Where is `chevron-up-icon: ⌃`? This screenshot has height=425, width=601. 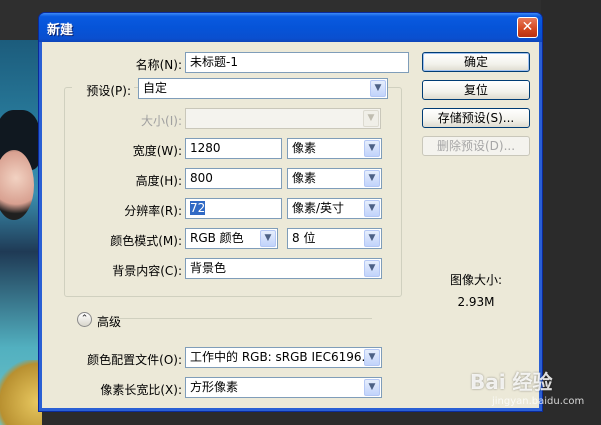
chevron-up-icon: ⌃ is located at coordinates (84, 319).